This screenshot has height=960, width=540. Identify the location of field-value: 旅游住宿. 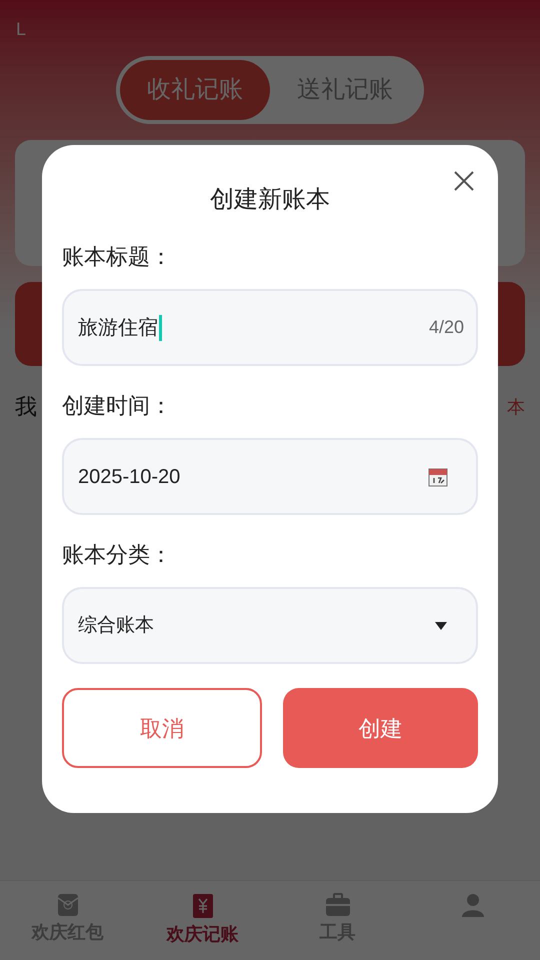
(120, 327).